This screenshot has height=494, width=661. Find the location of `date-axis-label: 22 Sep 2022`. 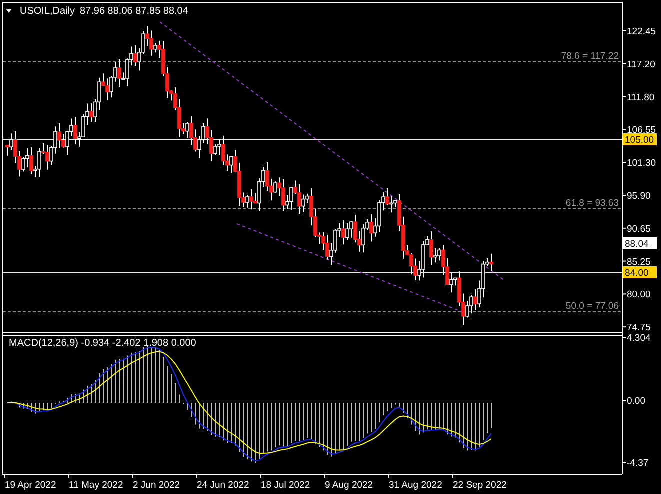

date-axis-label: 22 Sep 2022 is located at coordinates (480, 485).